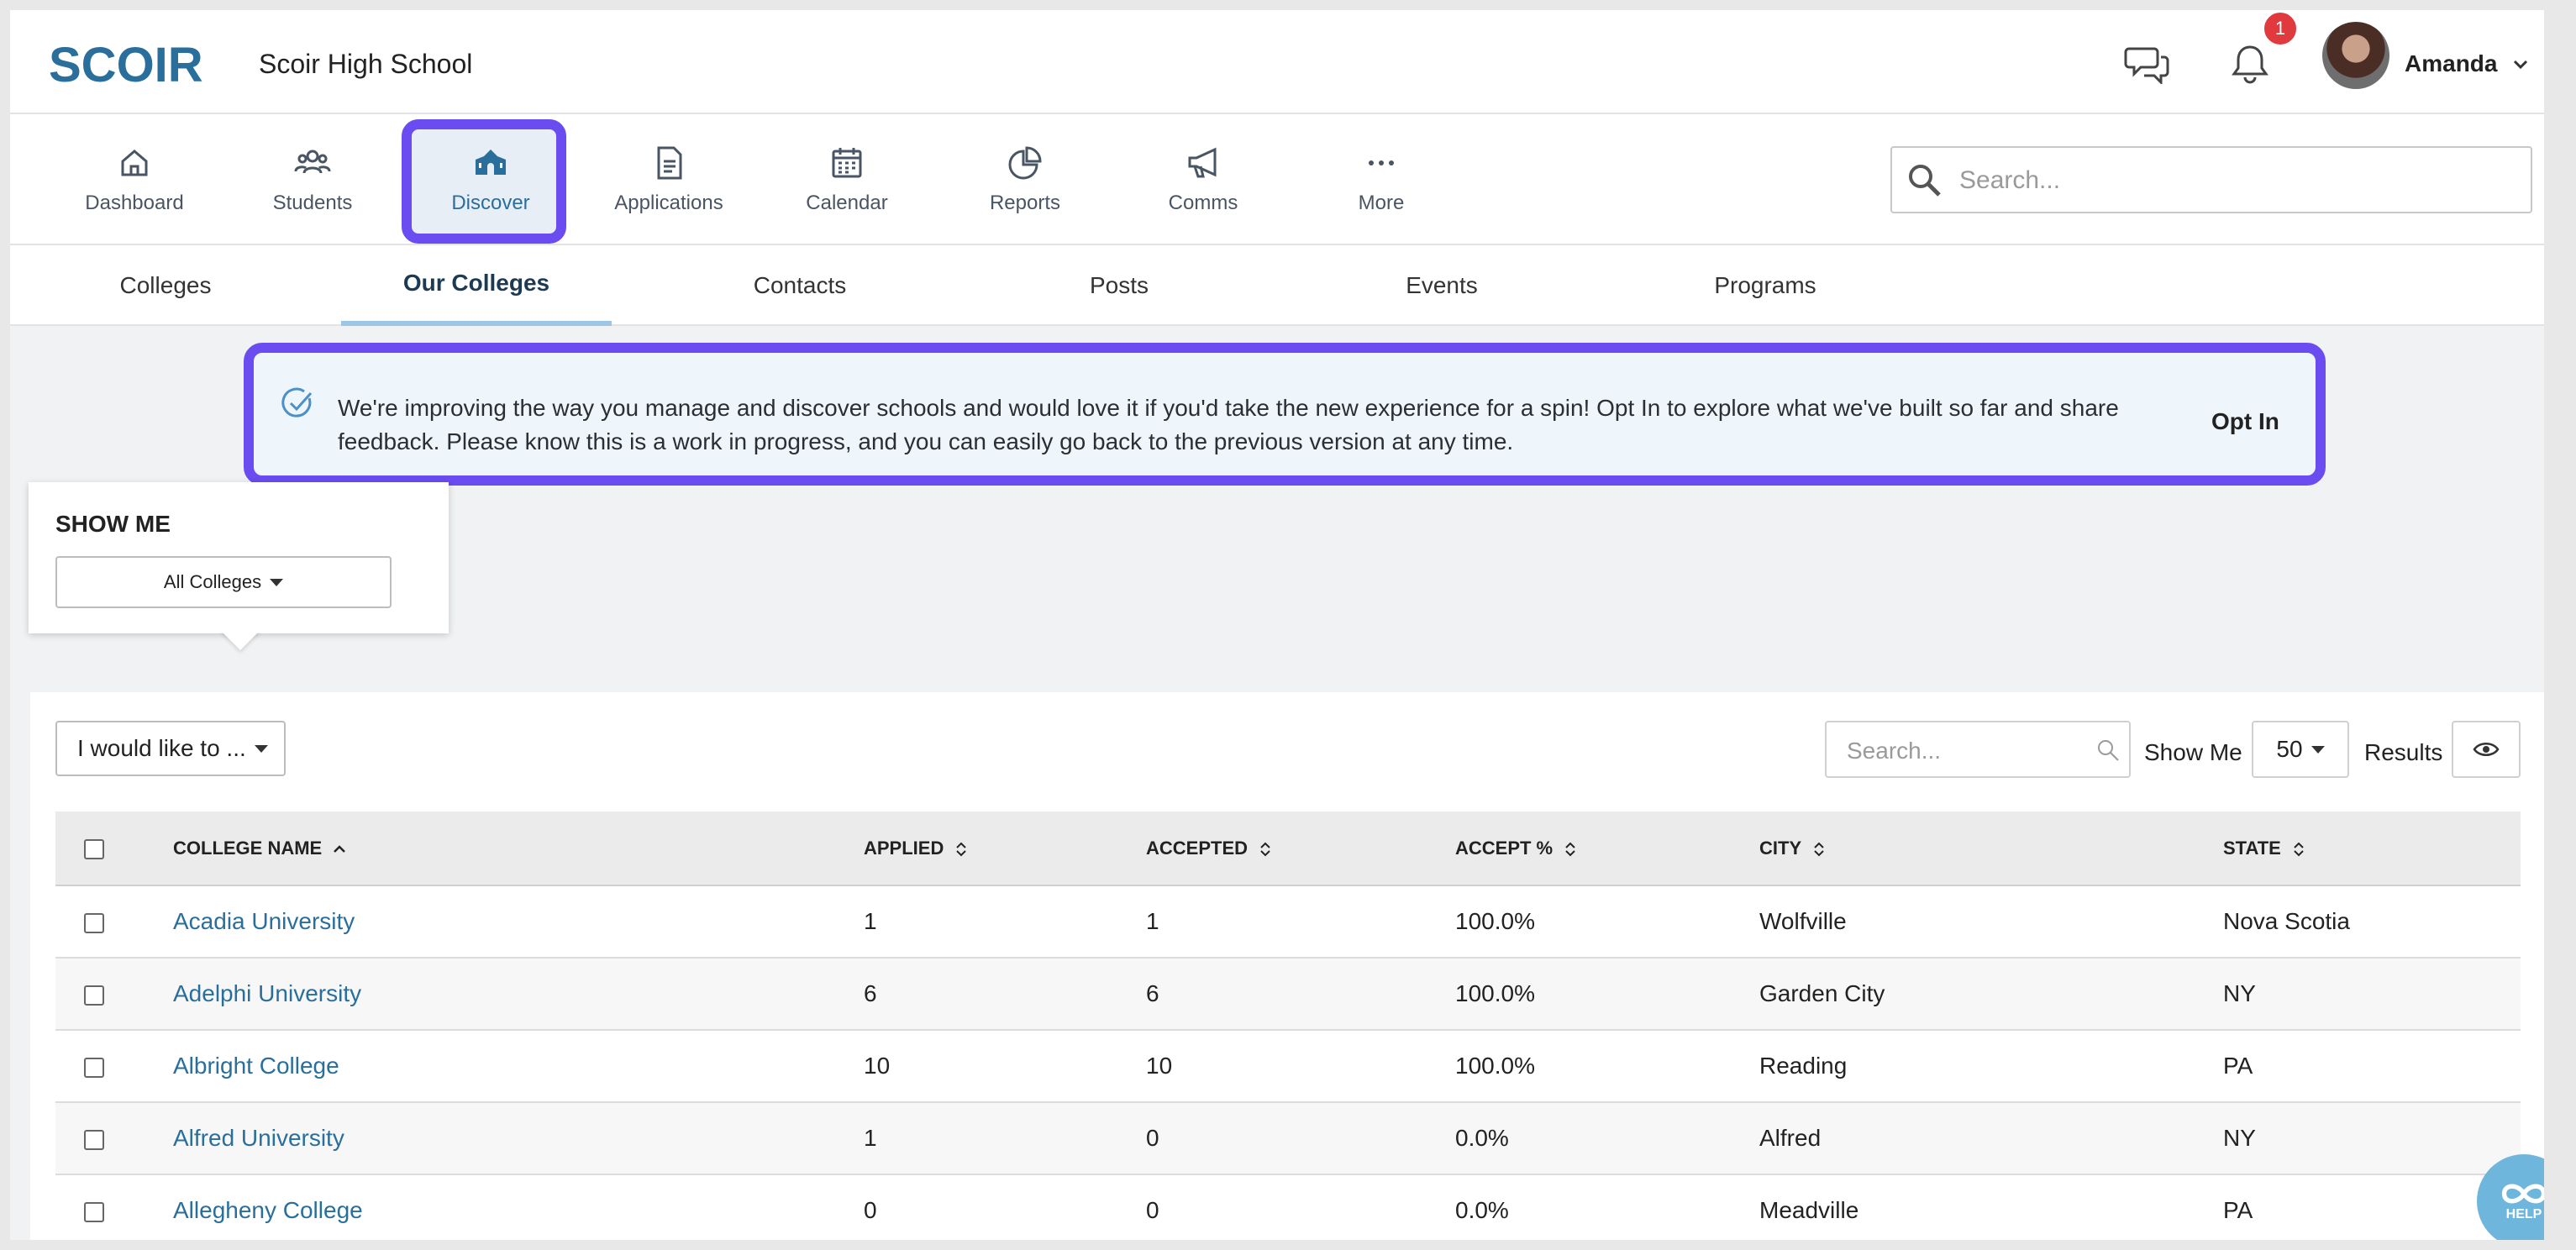 The image size is (2576, 1250). Describe the element at coordinates (1441, 285) in the screenshot. I see `tab-events: Events` at that location.